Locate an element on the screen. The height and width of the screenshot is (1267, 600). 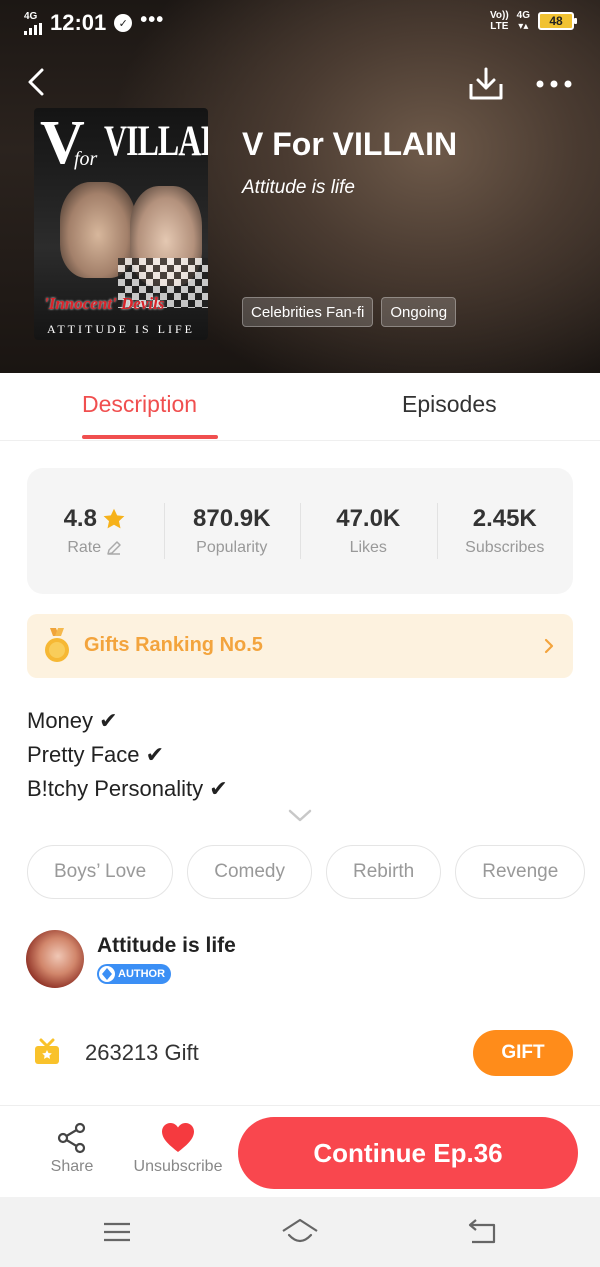
stat-subscribes: 2.45K Subscribes is located at coordinates (505, 531).